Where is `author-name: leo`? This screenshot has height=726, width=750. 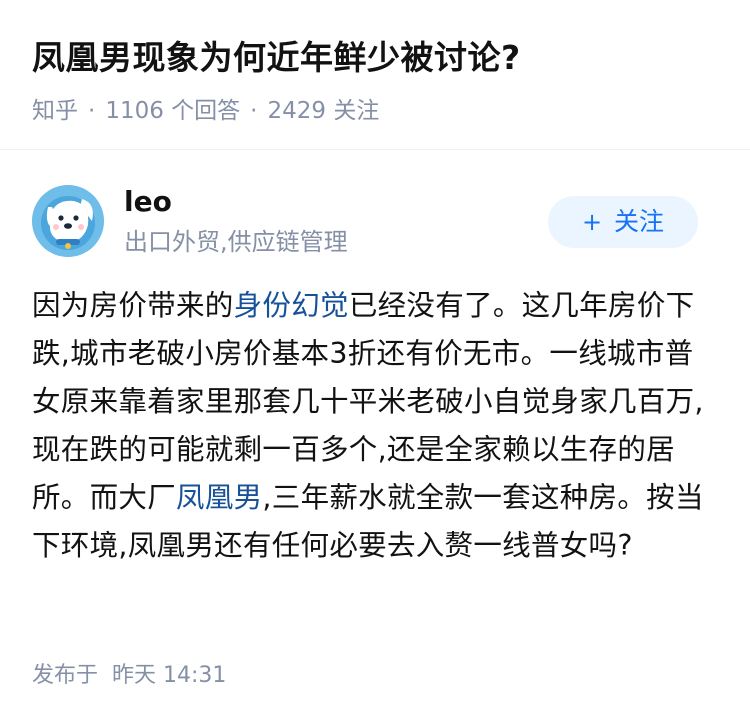
author-name: leo is located at coordinates (148, 202).